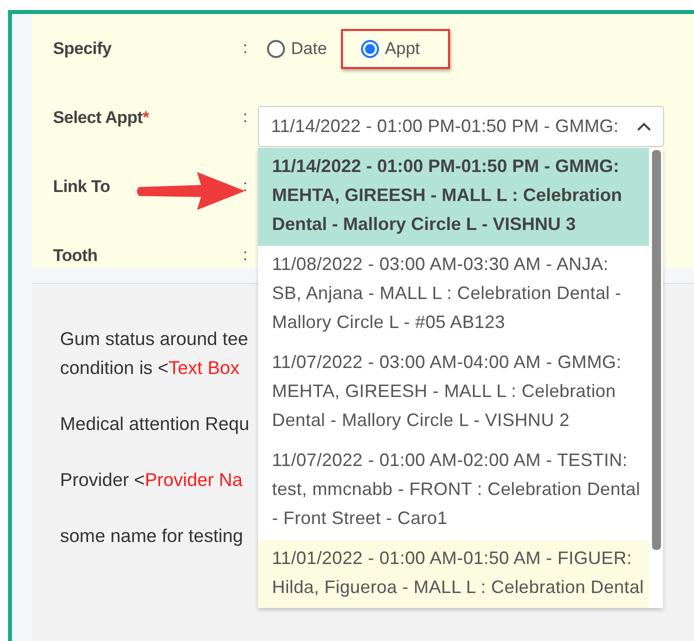 The image size is (694, 641). What do you see at coordinates (395, 48) in the screenshot?
I see `radio-option: Appt` at bounding box center [395, 48].